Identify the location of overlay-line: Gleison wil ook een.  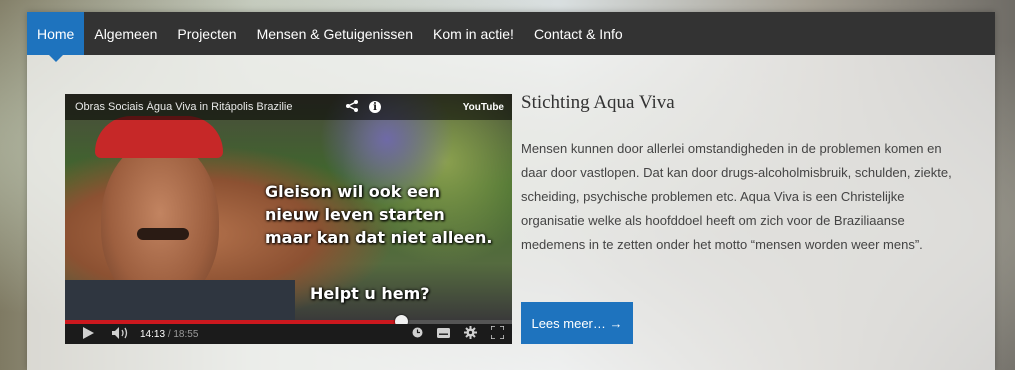
(353, 191).